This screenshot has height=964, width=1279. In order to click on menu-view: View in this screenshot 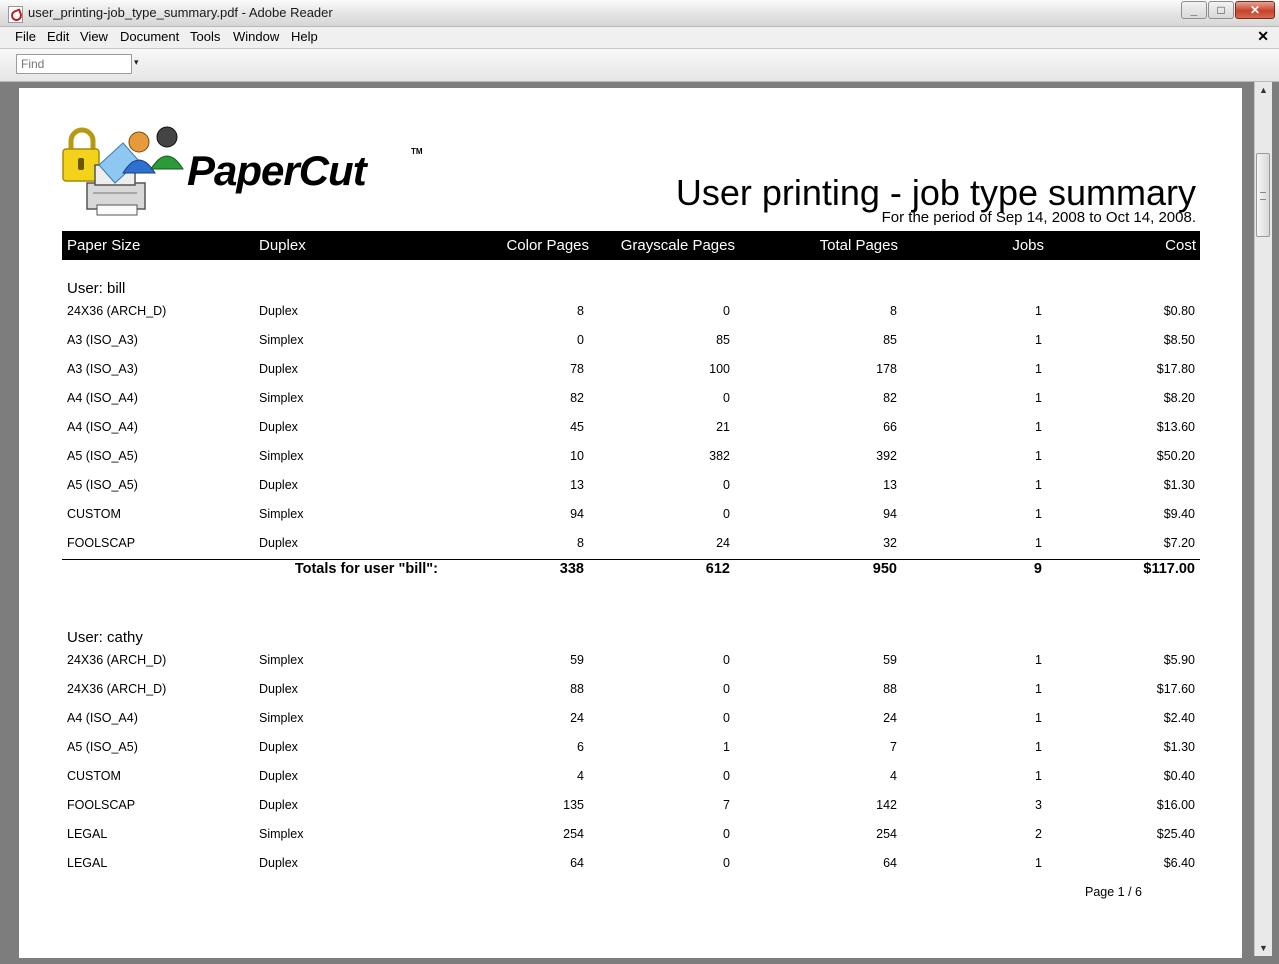, I will do `click(94, 36)`.